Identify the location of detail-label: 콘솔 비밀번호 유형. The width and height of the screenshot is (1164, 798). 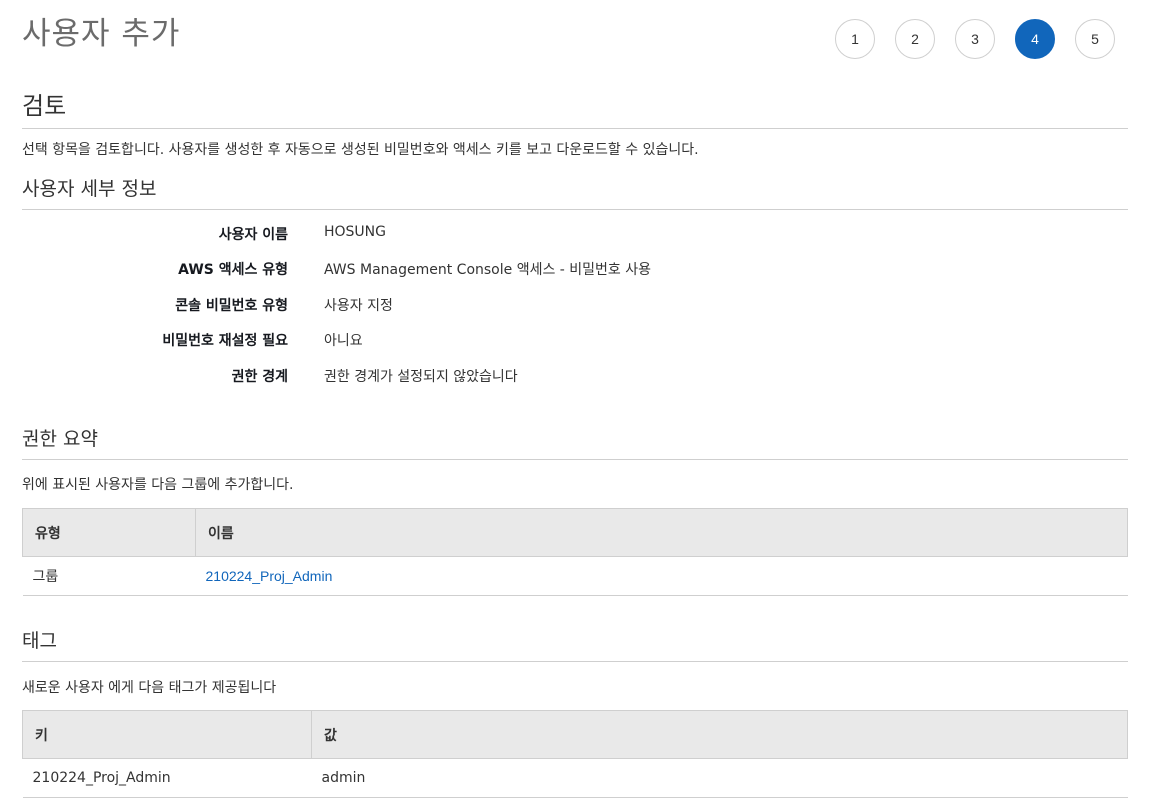
(231, 306).